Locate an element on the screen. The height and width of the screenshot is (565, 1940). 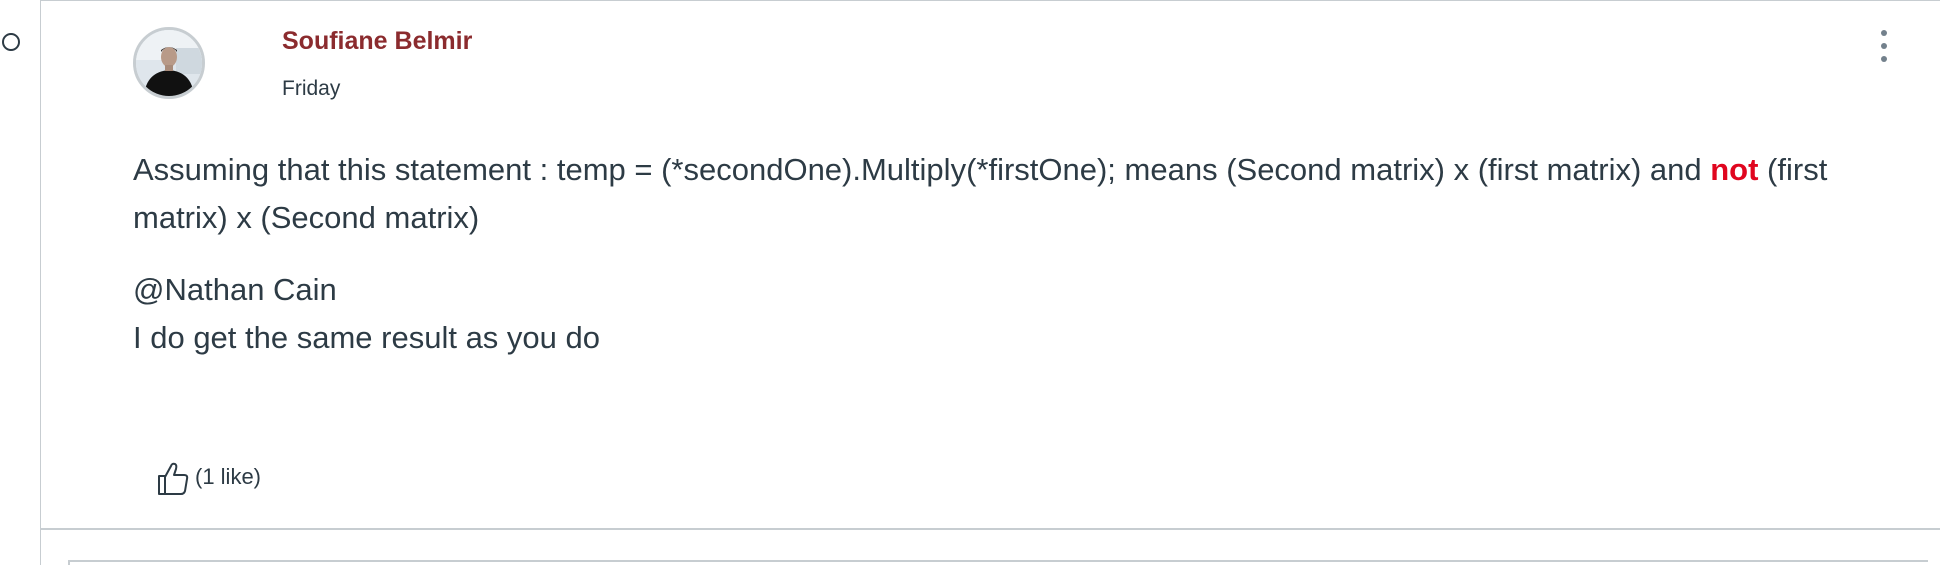
like-button: (1 like) is located at coordinates (209, 479).